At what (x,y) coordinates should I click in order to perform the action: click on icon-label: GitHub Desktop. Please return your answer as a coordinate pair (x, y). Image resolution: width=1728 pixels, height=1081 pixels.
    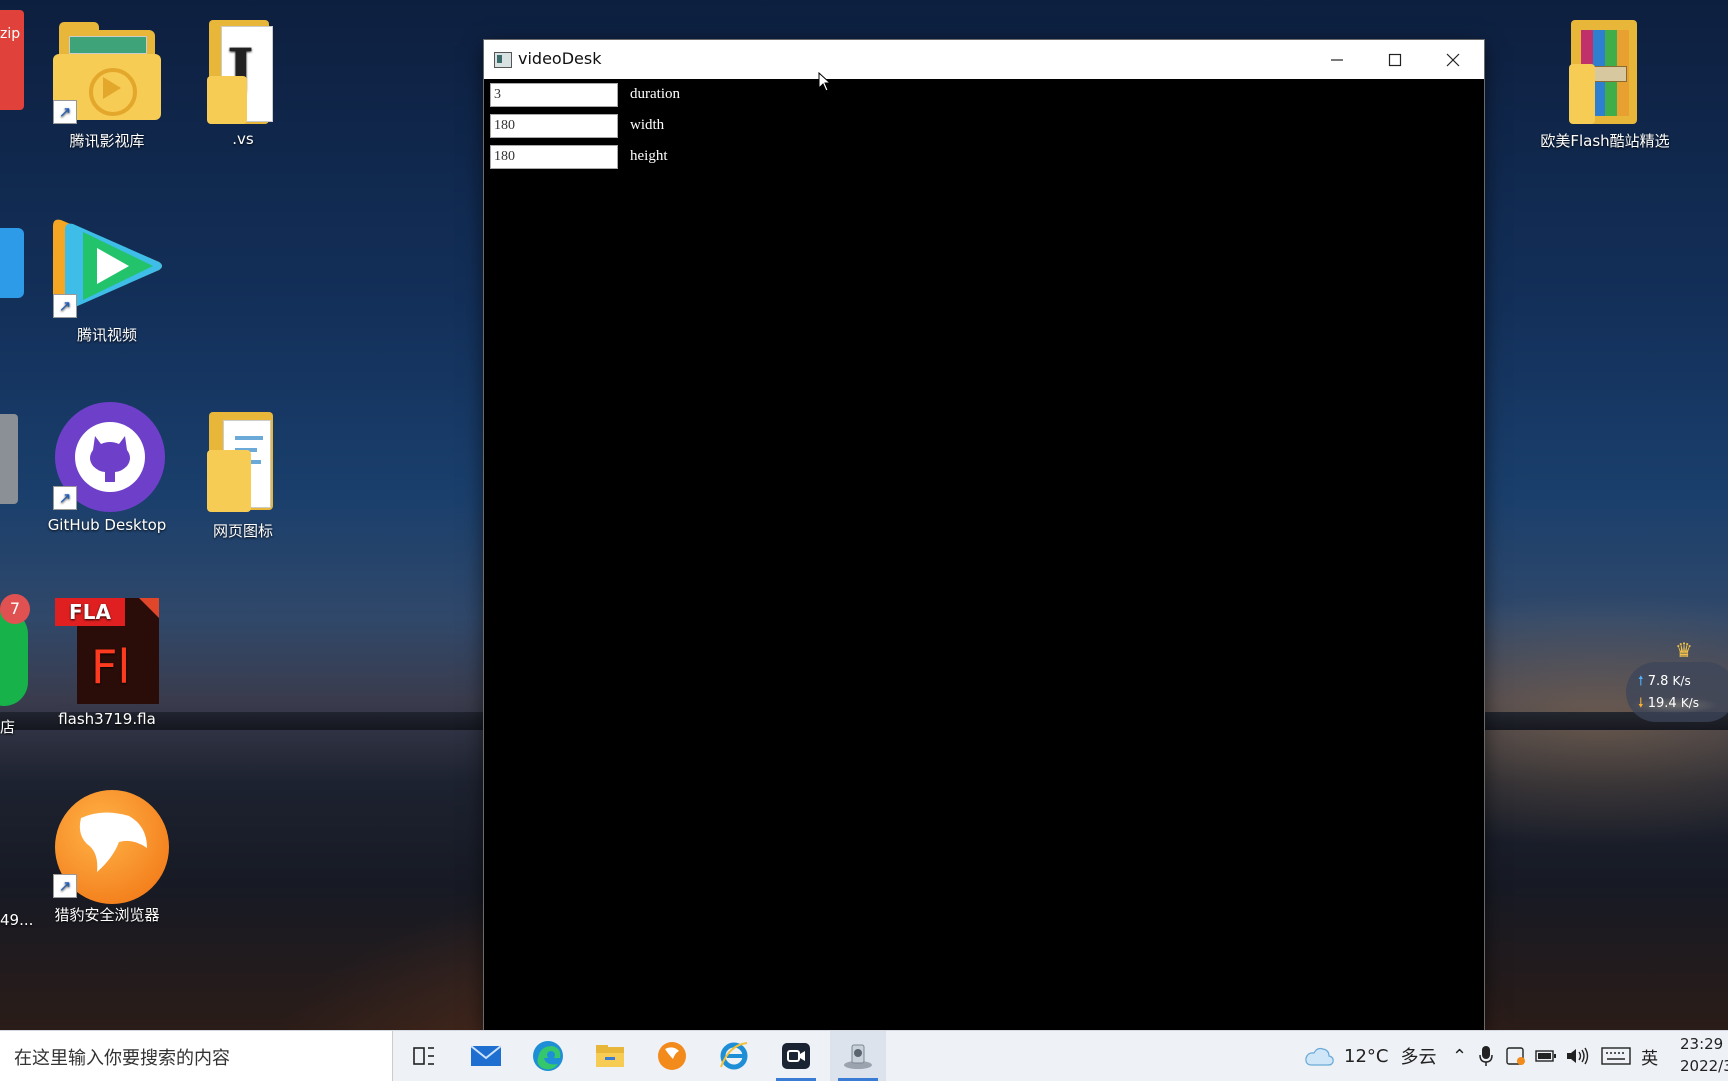
    Looking at the image, I should click on (107, 525).